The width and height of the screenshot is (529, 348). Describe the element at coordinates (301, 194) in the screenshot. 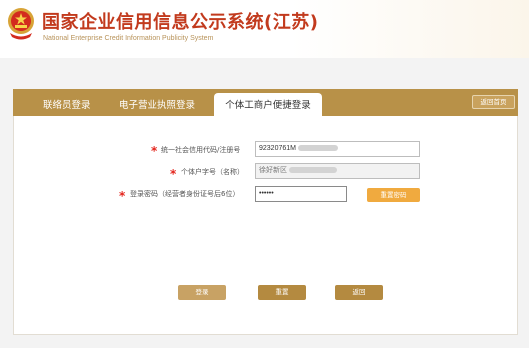

I see `password-input: ••••••` at that location.